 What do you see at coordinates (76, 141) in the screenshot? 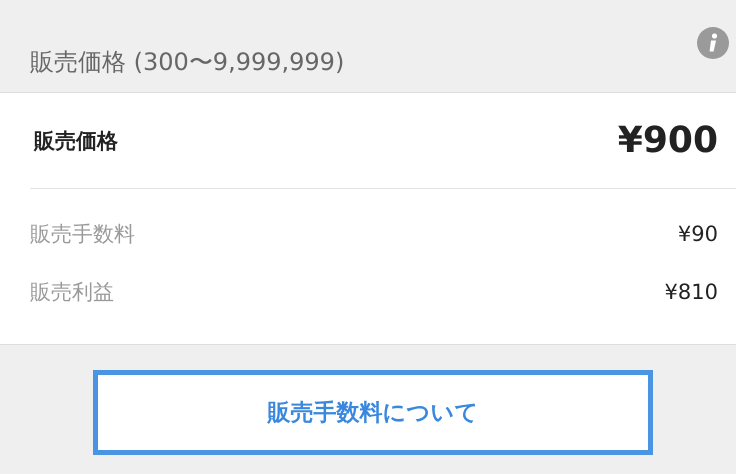
I see `price-label: 販売価格` at bounding box center [76, 141].